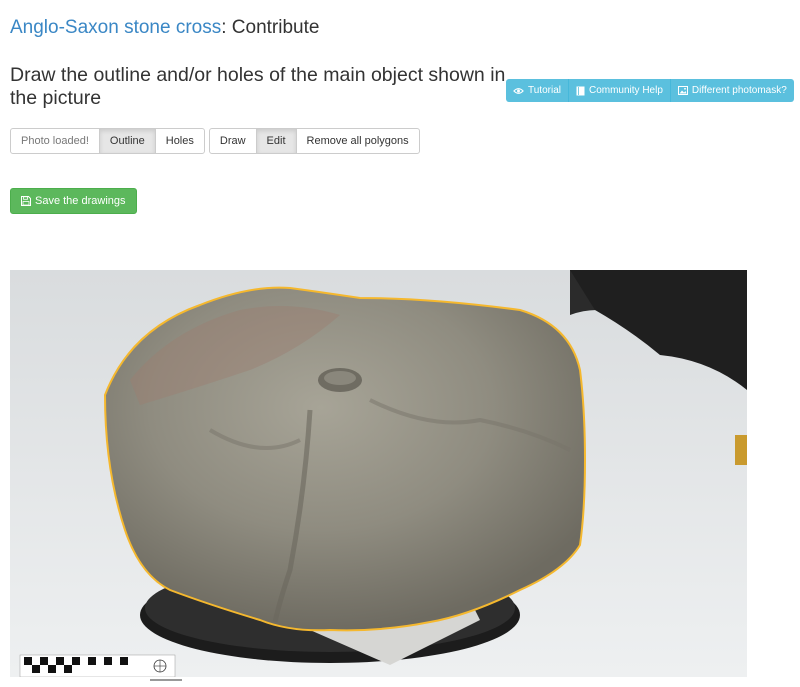 The height and width of the screenshot is (687, 800). What do you see at coordinates (518, 90) in the screenshot?
I see `eye-icon` at bounding box center [518, 90].